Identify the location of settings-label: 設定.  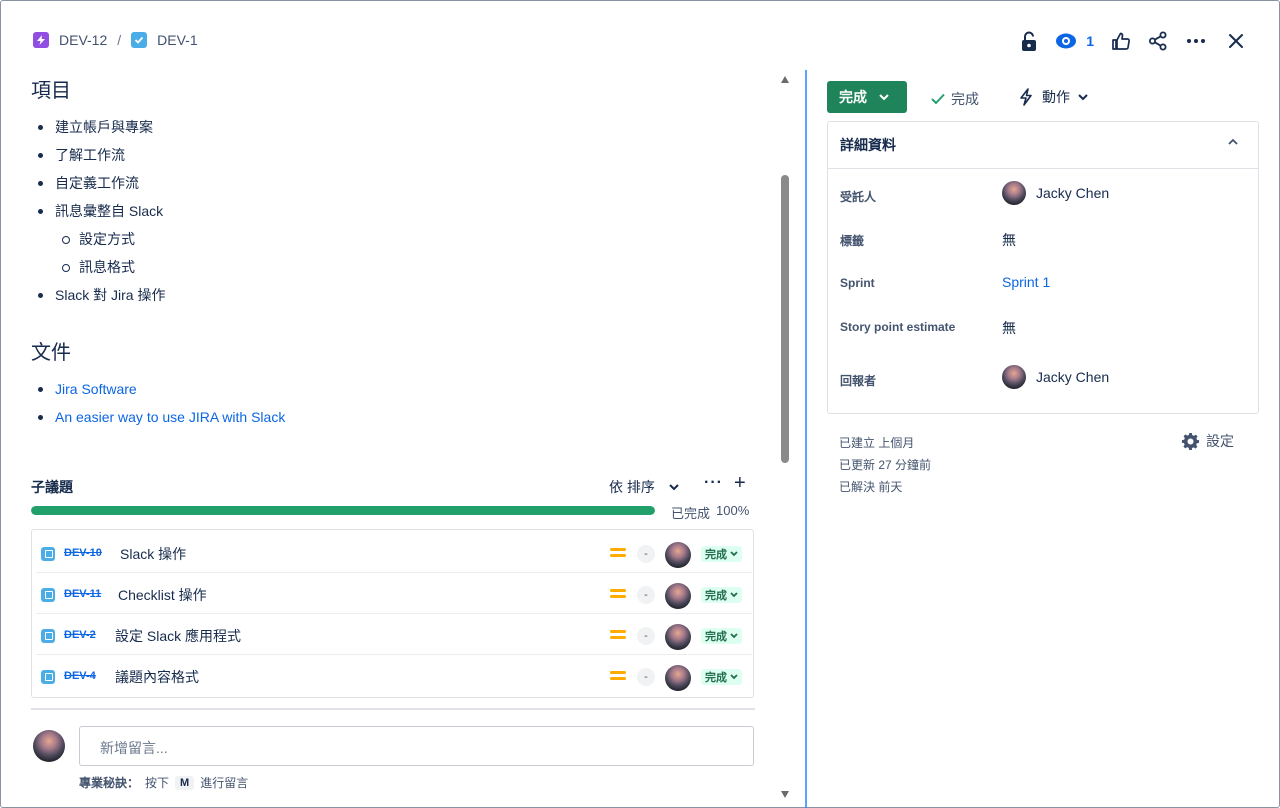
(1220, 441).